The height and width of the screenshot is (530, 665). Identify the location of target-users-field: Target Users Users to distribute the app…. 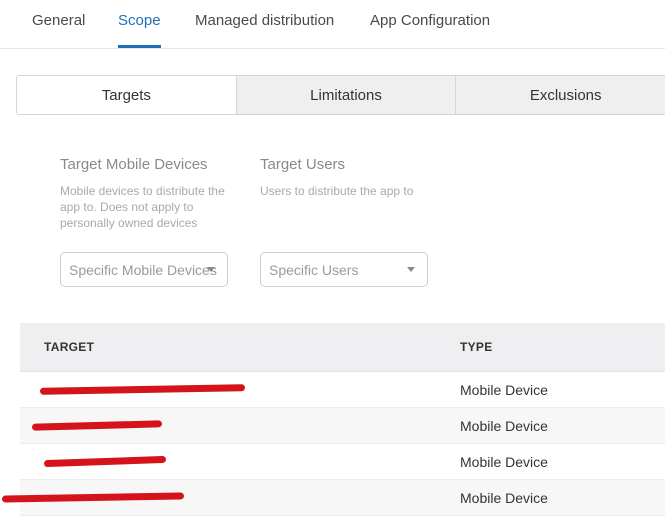
(345, 177).